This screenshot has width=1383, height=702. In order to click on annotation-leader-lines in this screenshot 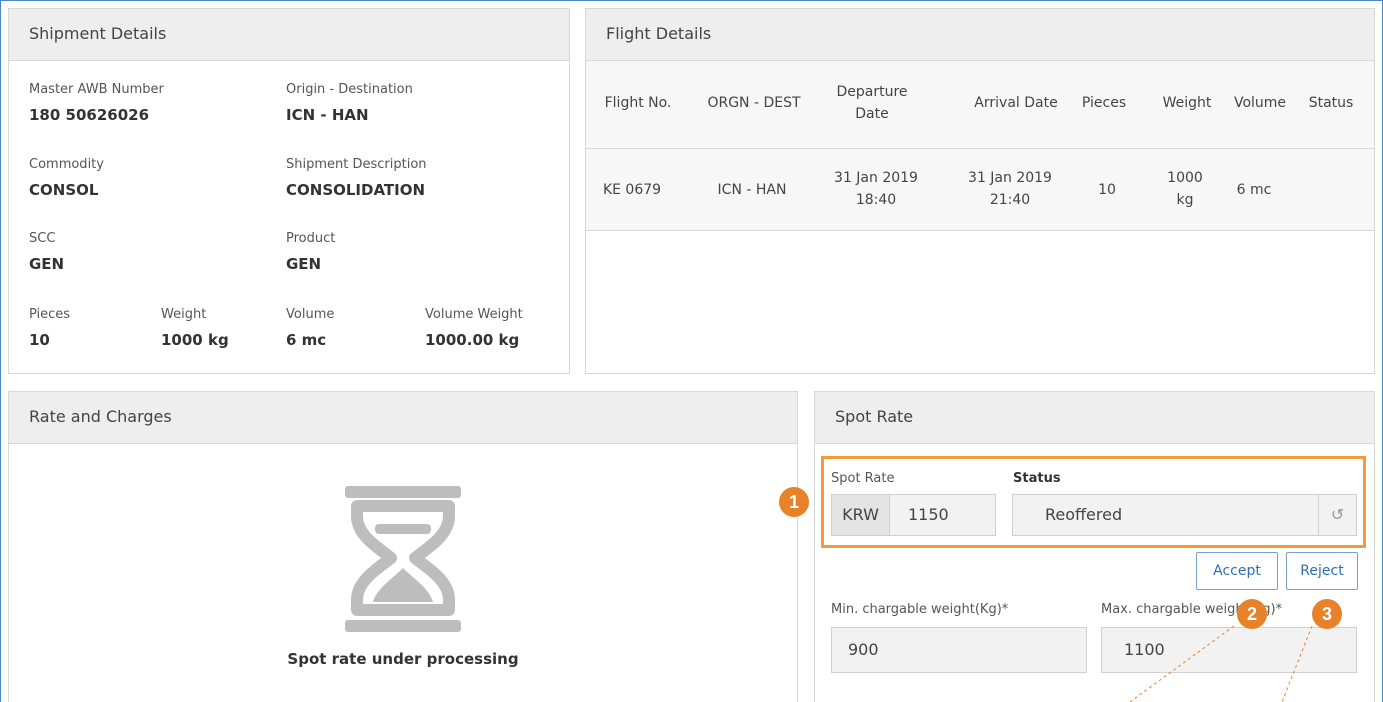, I will do `click(1221, 663)`.